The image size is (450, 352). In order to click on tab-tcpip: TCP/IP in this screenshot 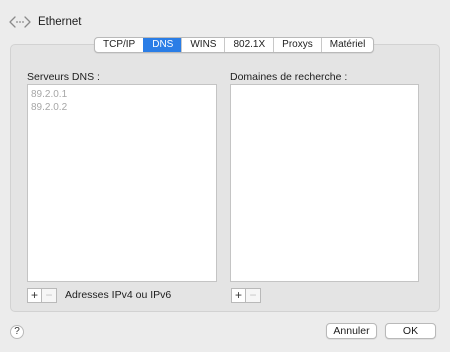, I will do `click(119, 45)`.